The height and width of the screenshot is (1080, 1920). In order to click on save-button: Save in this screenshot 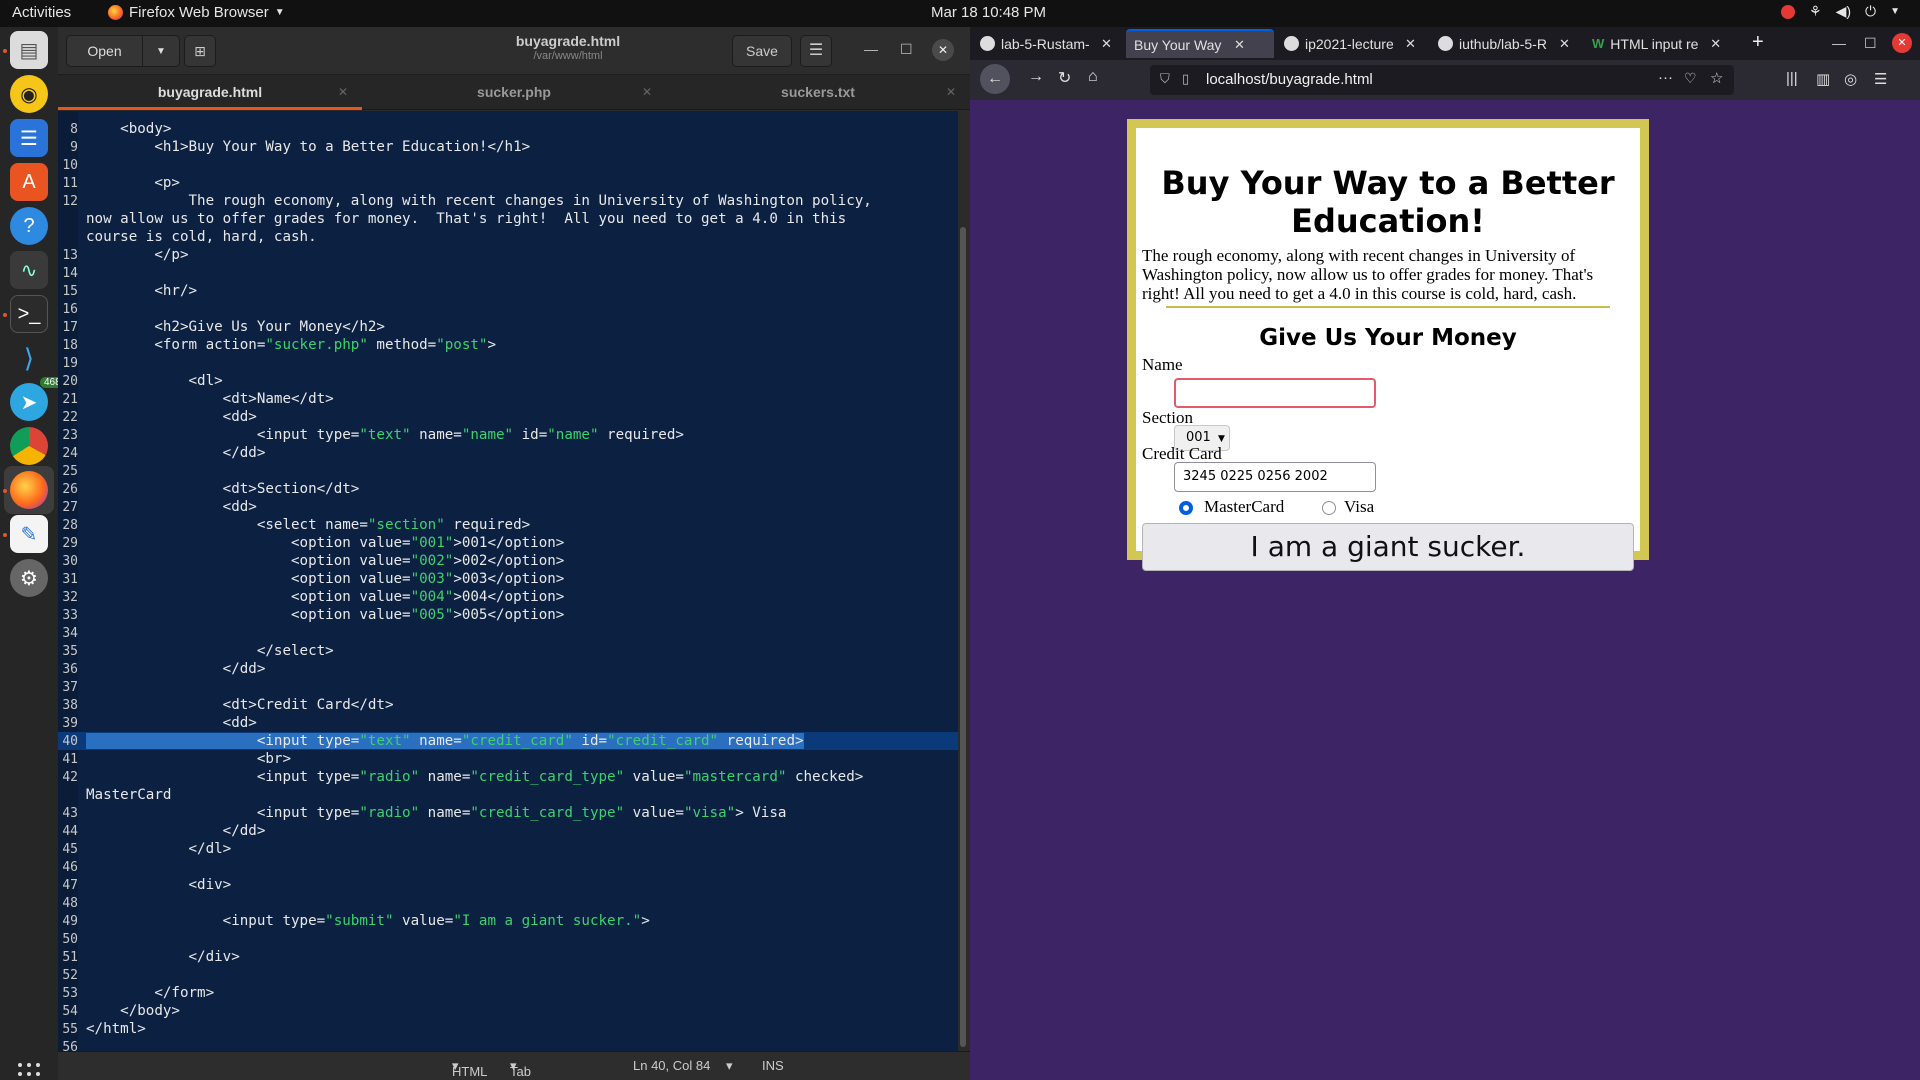, I will do `click(762, 51)`.